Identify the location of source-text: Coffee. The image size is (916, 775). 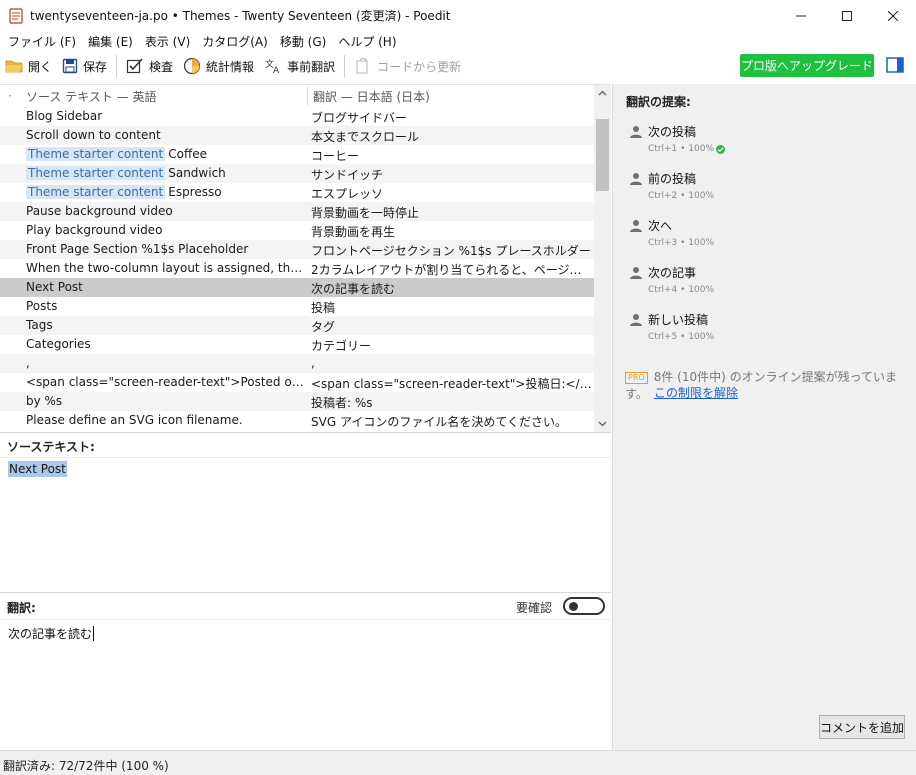
(187, 154).